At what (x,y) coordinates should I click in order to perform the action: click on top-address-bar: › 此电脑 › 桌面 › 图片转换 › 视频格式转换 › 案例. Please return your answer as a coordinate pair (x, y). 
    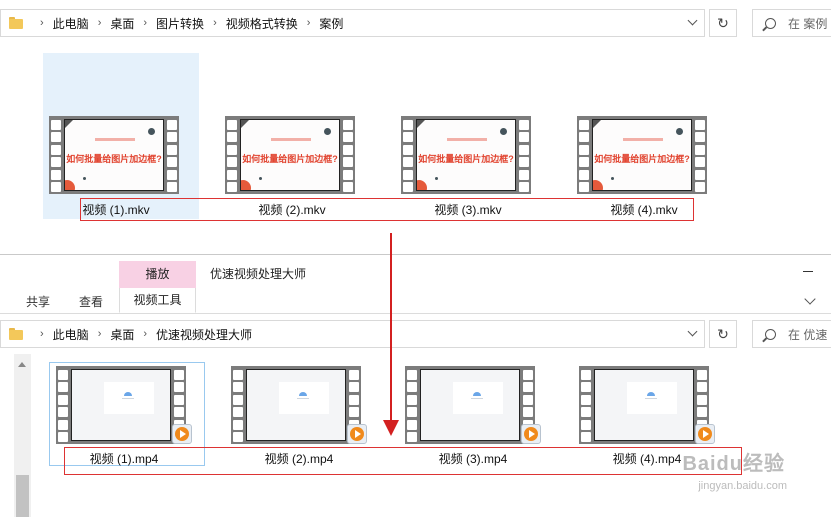
    Looking at the image, I should click on (352, 23).